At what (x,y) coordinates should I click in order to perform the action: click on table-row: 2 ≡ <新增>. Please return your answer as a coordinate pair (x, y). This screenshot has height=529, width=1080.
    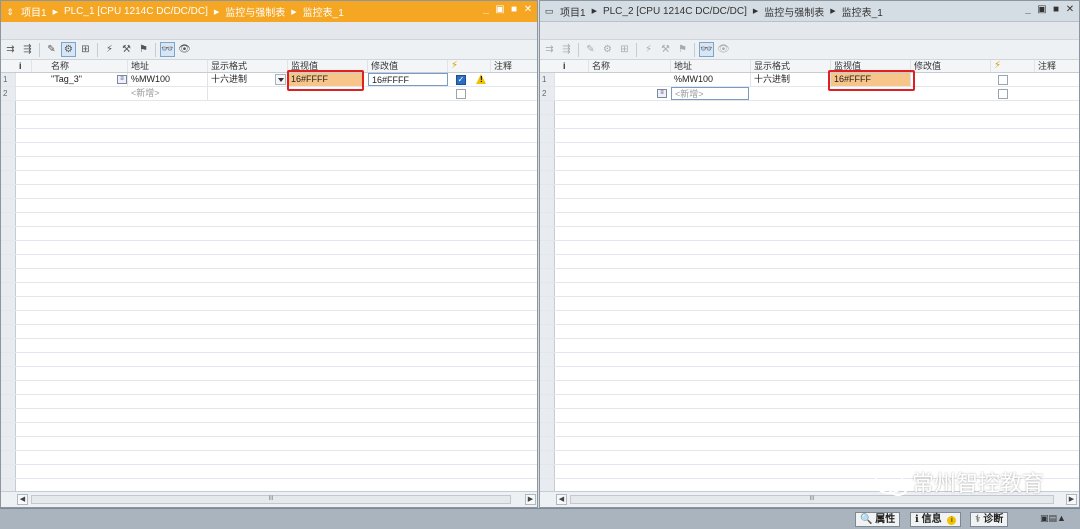
    Looking at the image, I should click on (809, 94).